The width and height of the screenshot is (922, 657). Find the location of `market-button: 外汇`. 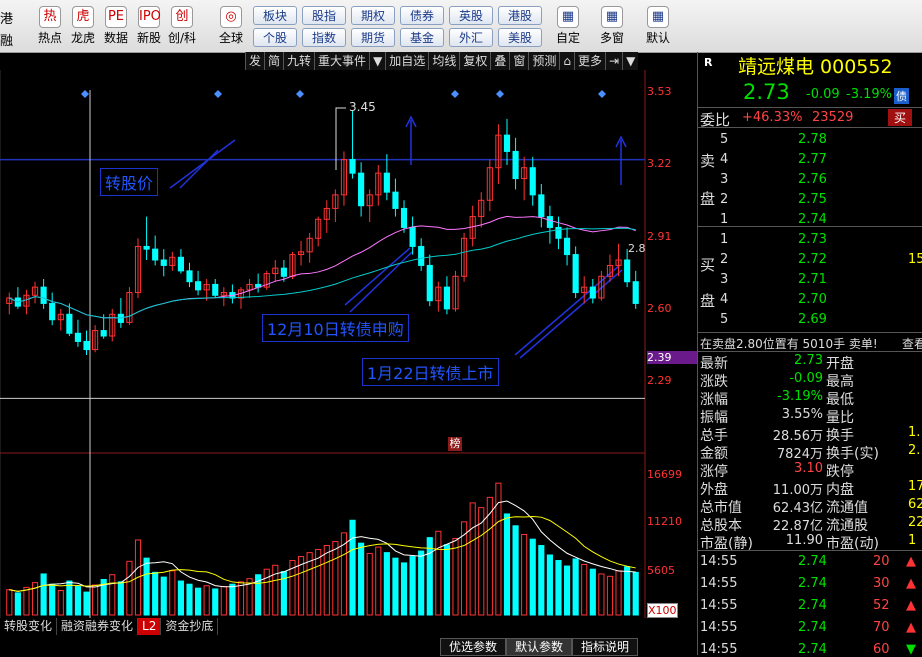

market-button: 外汇 is located at coordinates (471, 37).